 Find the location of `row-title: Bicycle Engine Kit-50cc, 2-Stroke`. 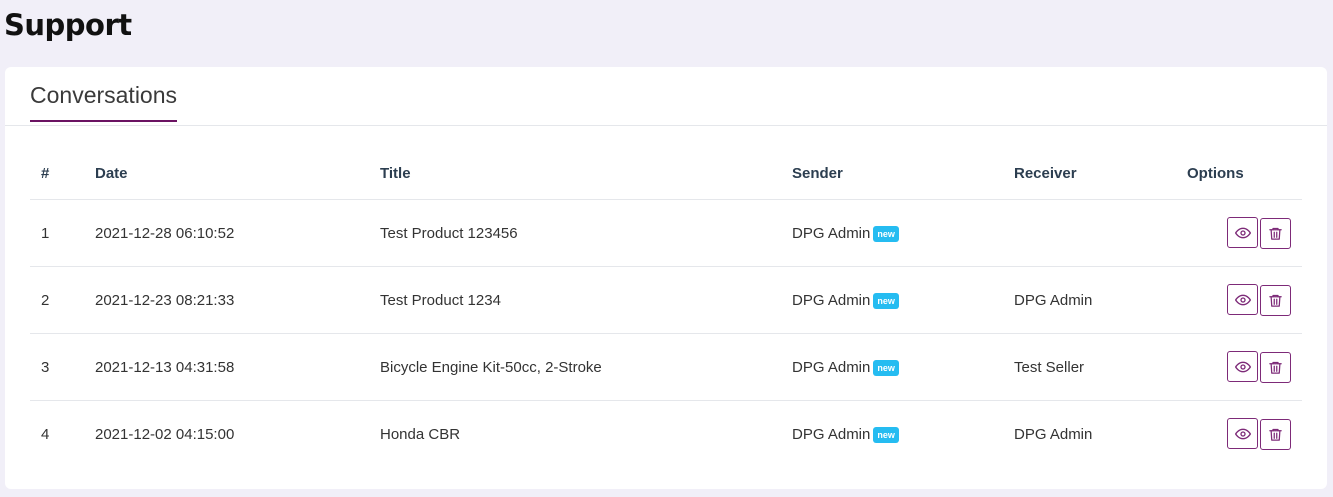

row-title: Bicycle Engine Kit-50cc, 2-Stroke is located at coordinates (575, 367).